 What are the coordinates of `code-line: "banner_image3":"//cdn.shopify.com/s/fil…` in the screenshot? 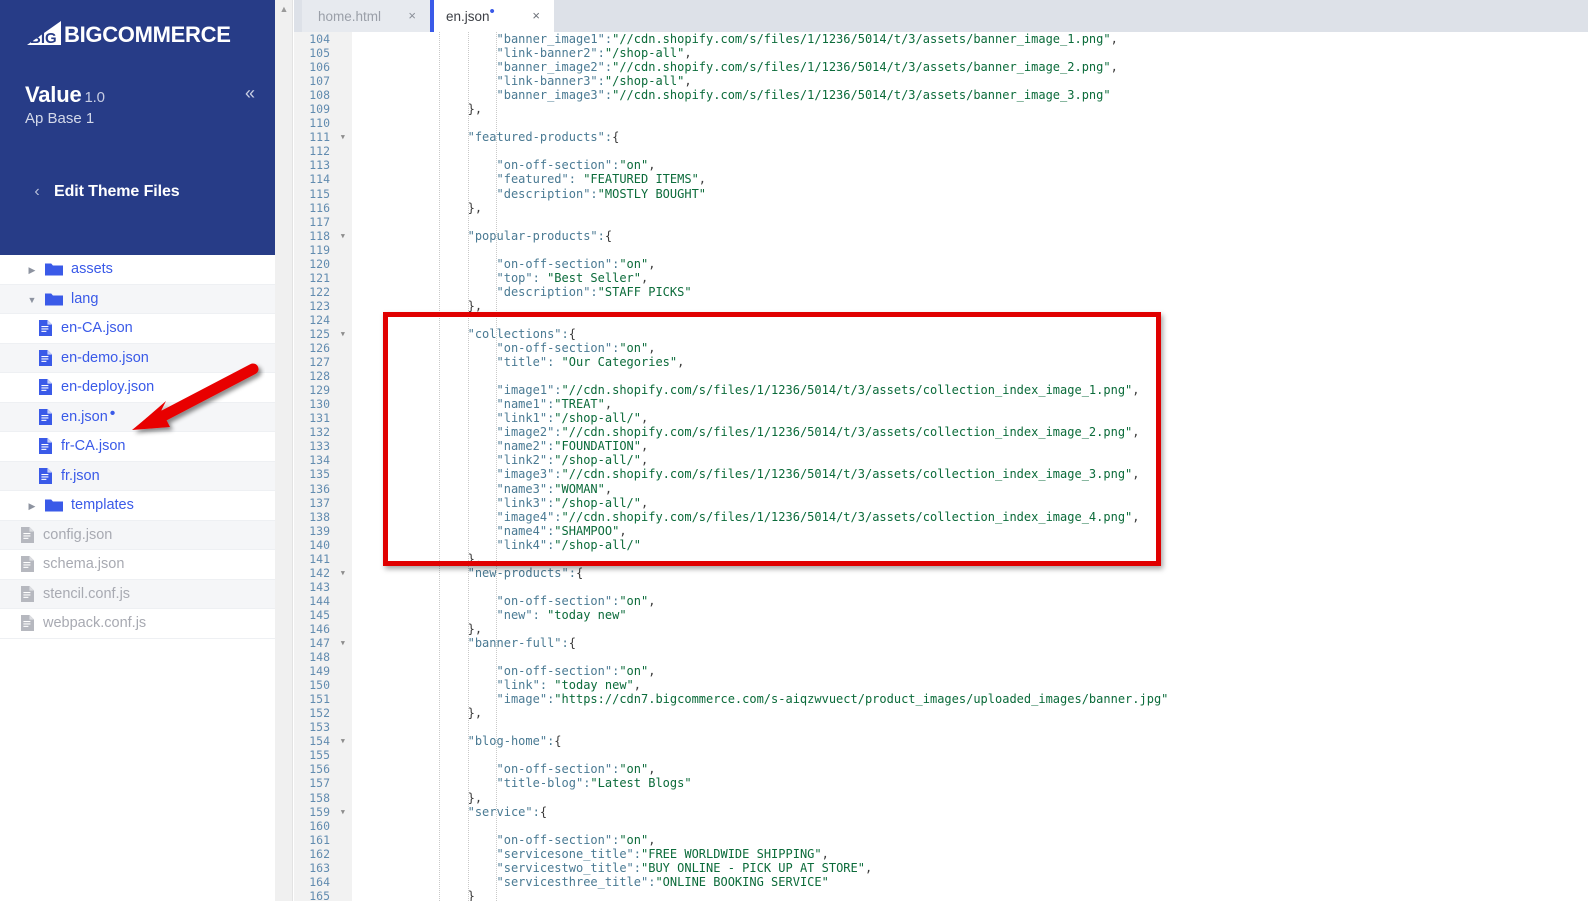 It's located at (970, 95).